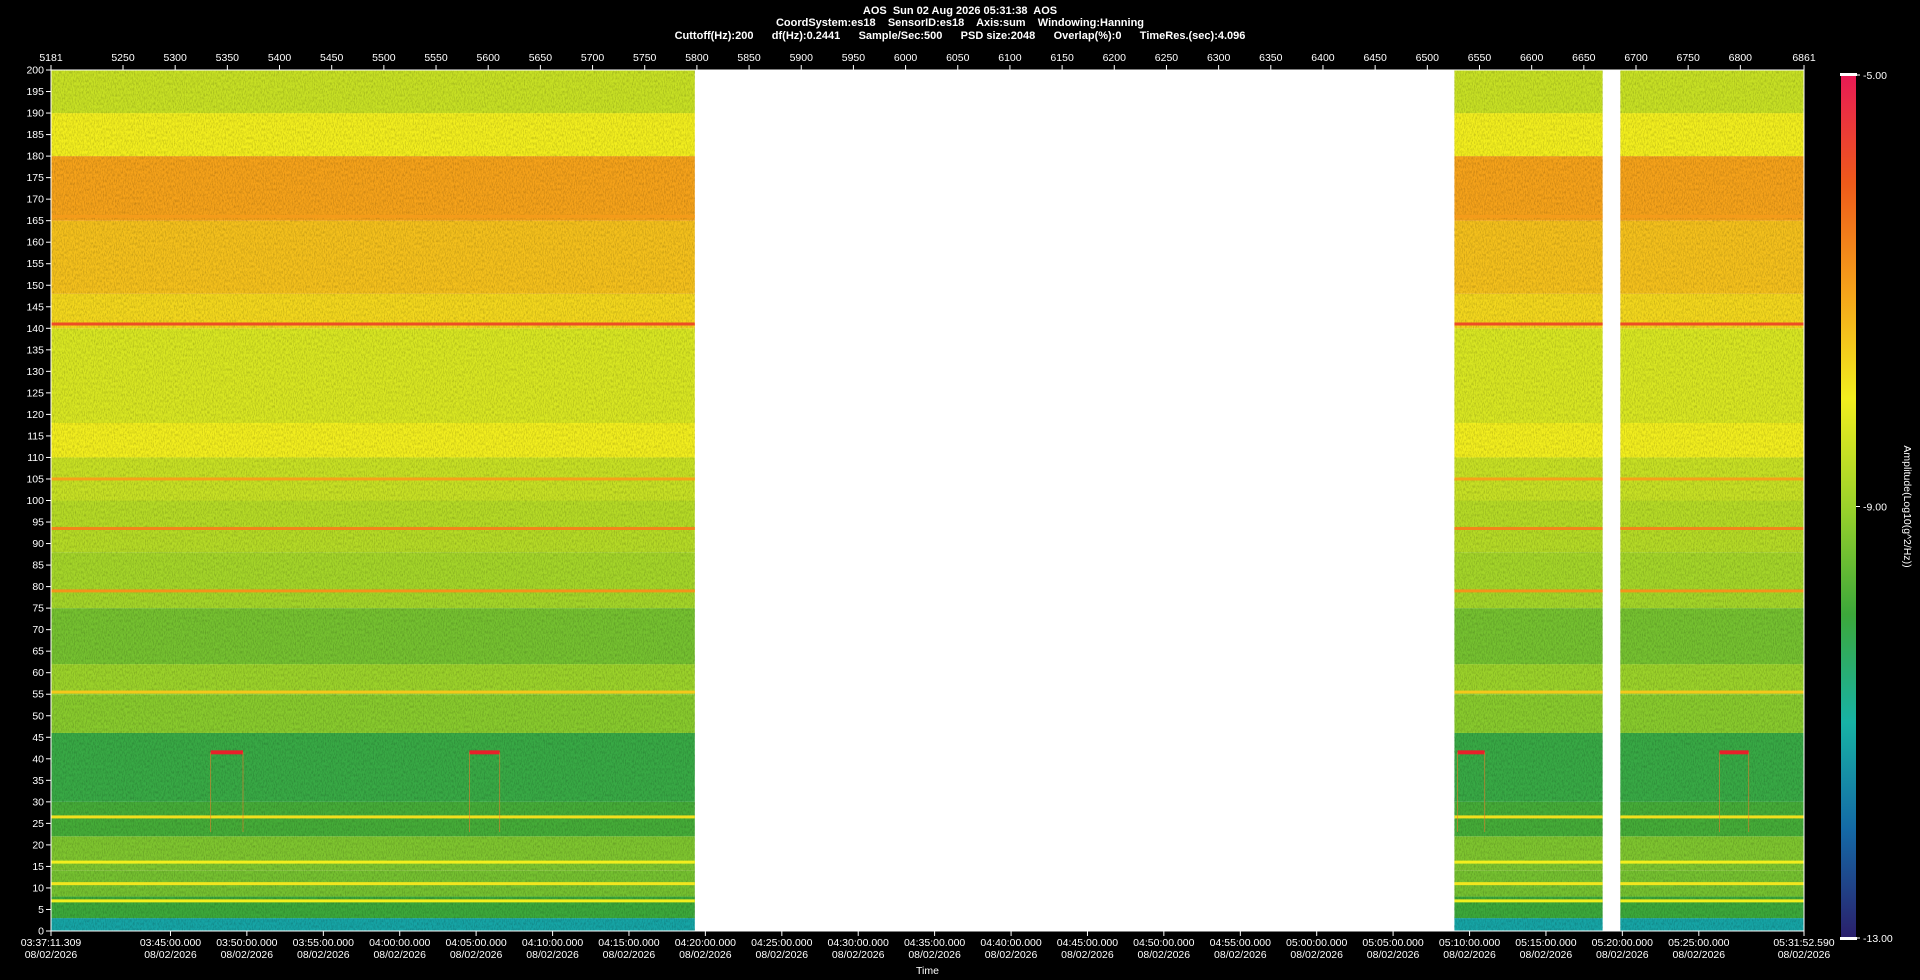  I want to click on colorbar-top-cap, so click(1848, 74).